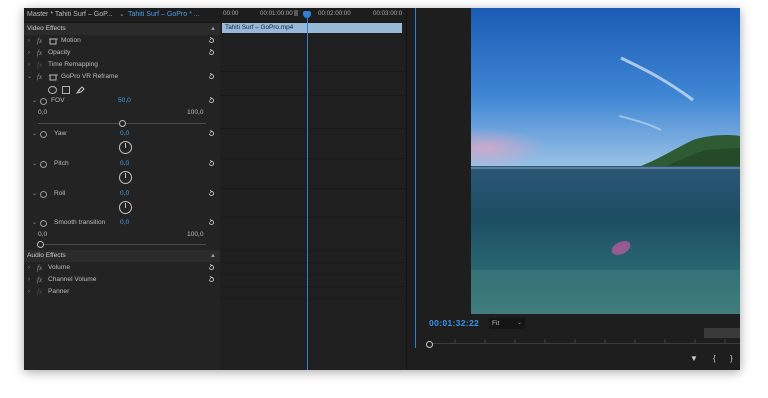 The width and height of the screenshot is (768, 398). What do you see at coordinates (80, 89) in the screenshot?
I see `pen-tool-icon` at bounding box center [80, 89].